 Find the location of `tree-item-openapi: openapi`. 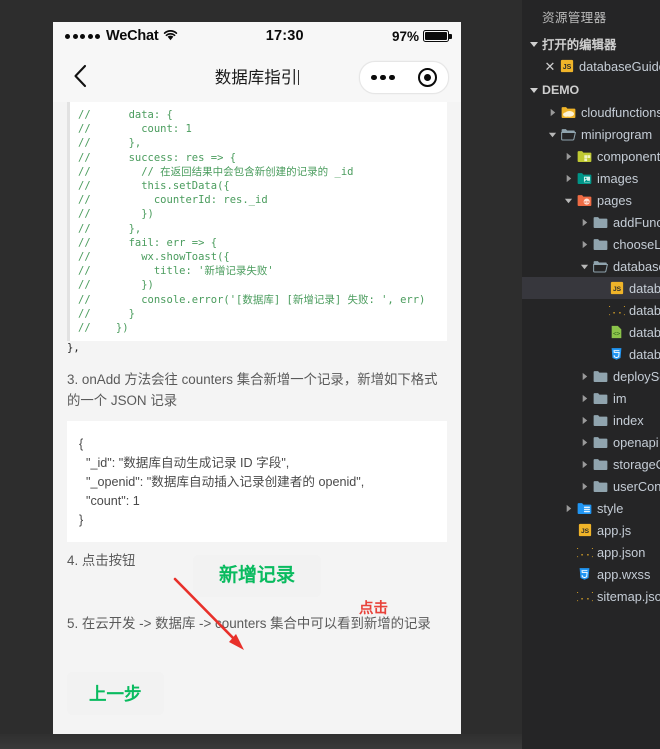

tree-item-openapi: openapi is located at coordinates (591, 442).